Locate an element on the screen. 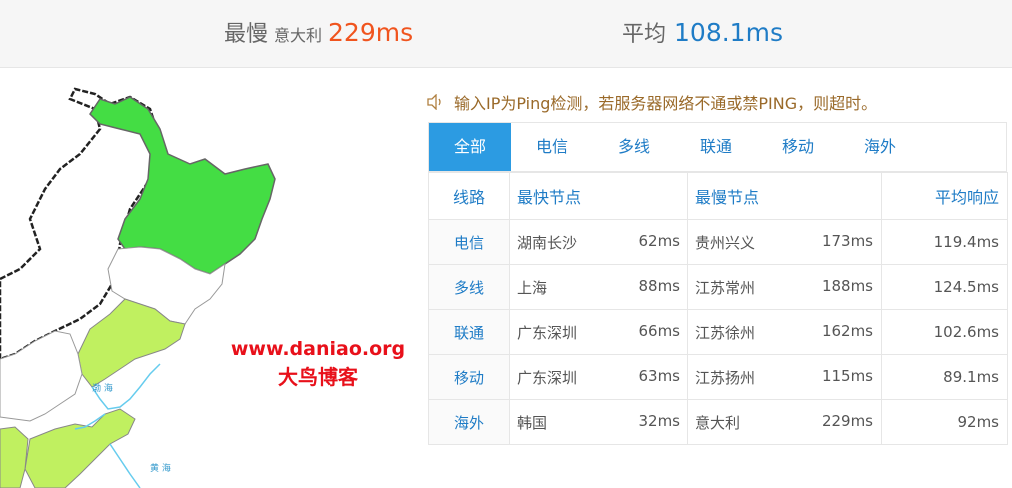  fast-node: 湖南长沙 is located at coordinates (547, 242).